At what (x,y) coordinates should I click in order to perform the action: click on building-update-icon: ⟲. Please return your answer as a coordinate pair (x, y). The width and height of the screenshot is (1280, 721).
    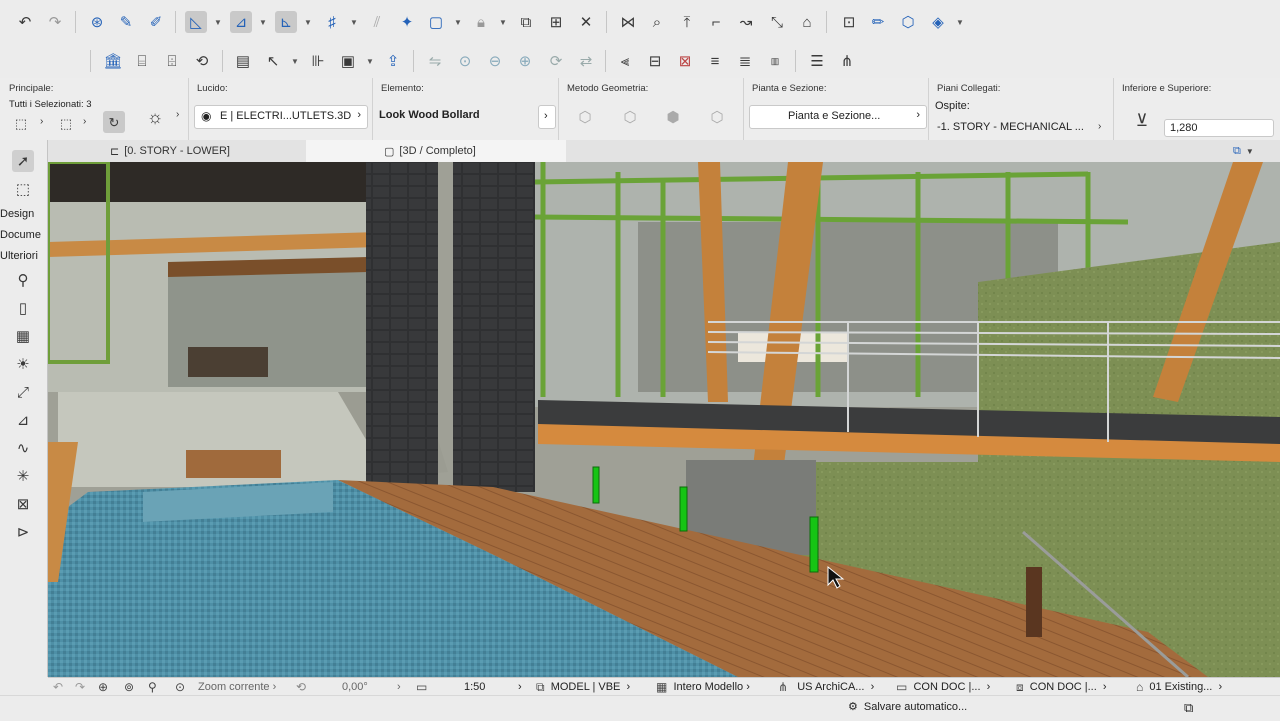
    Looking at the image, I should click on (202, 61).